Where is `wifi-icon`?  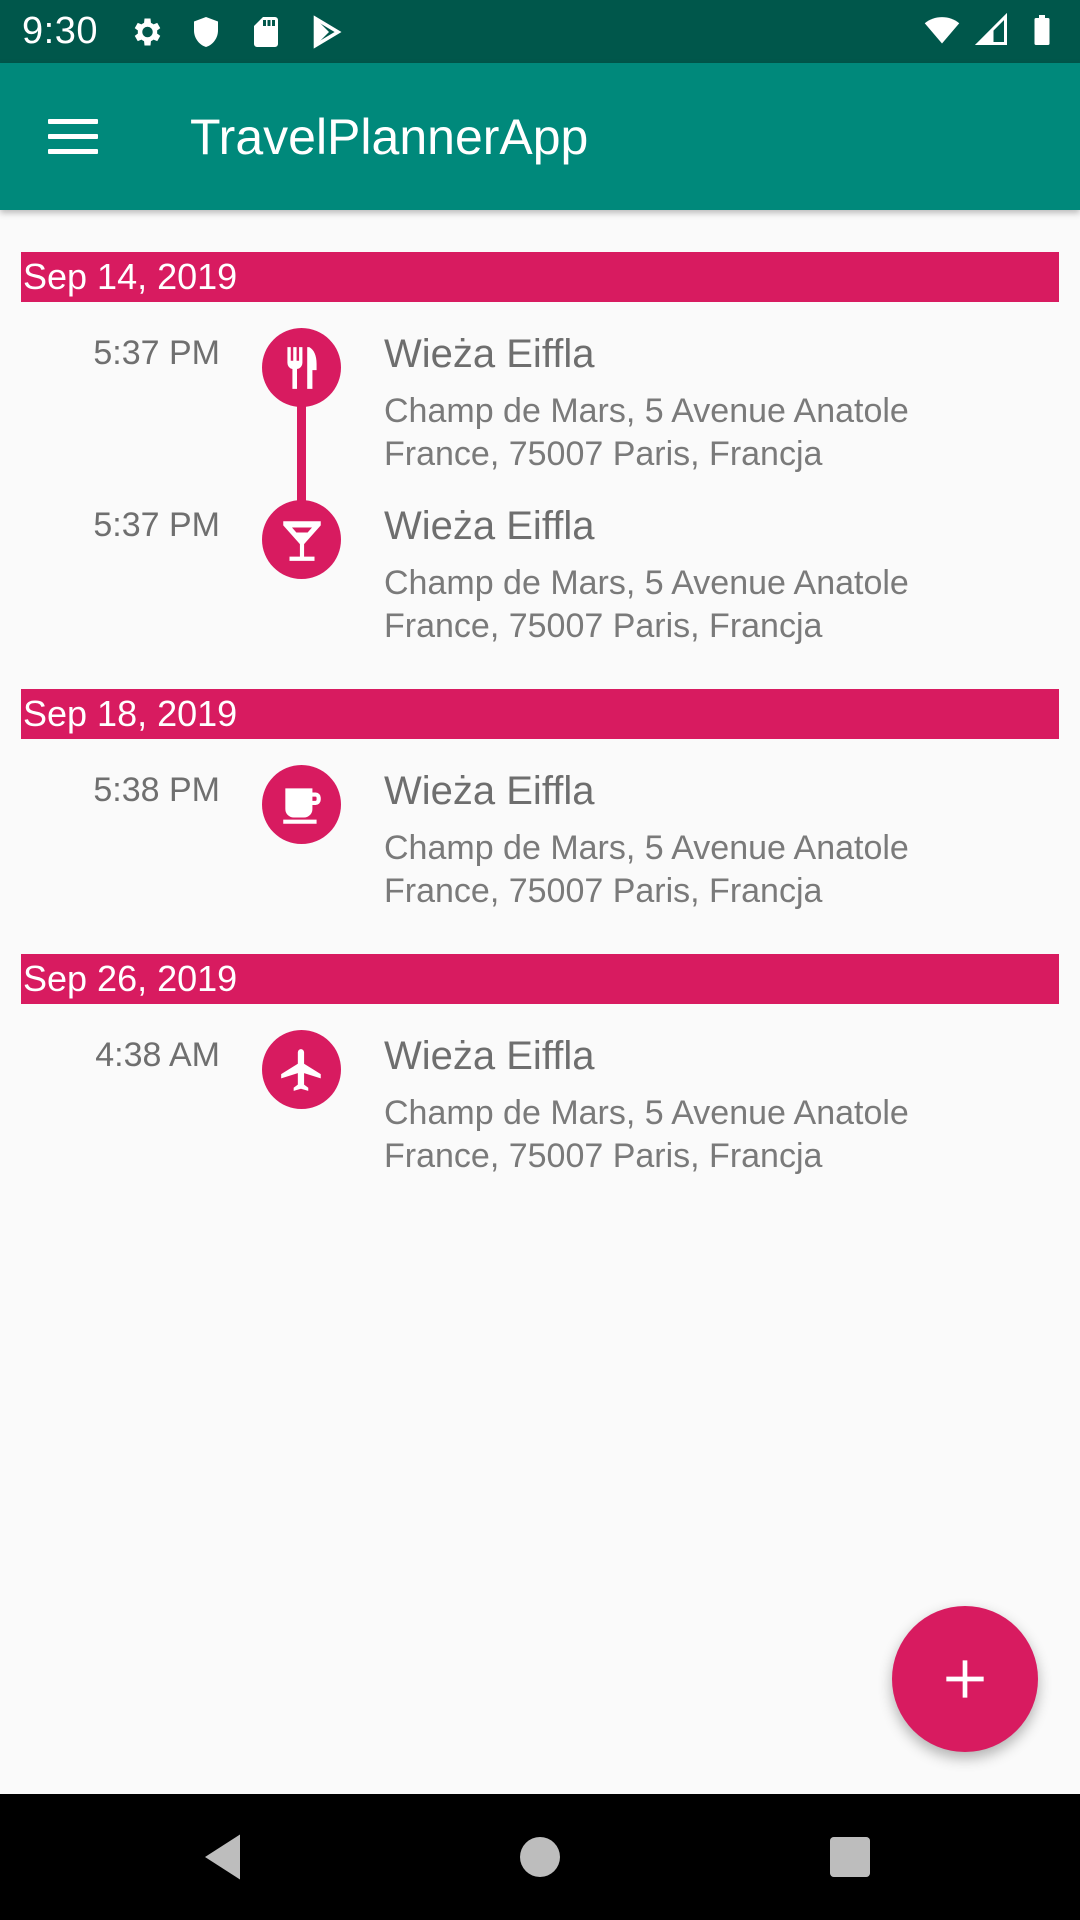
wifi-icon is located at coordinates (942, 30).